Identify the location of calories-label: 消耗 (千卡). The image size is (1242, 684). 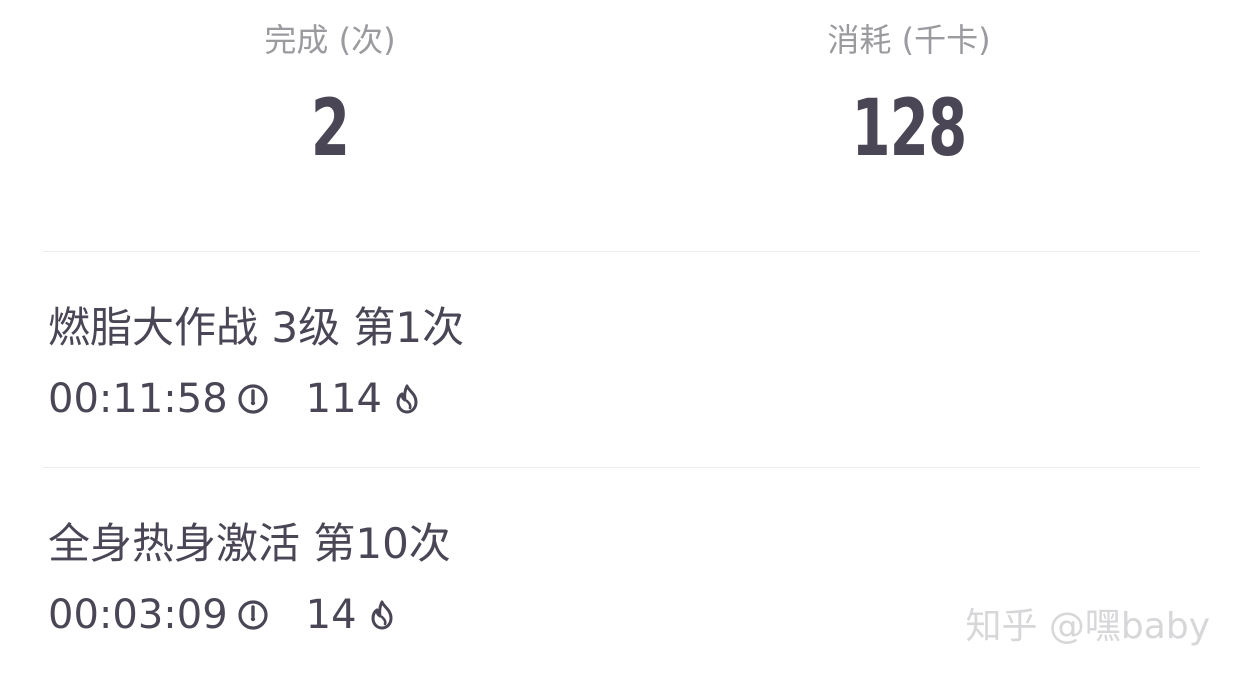
(909, 40).